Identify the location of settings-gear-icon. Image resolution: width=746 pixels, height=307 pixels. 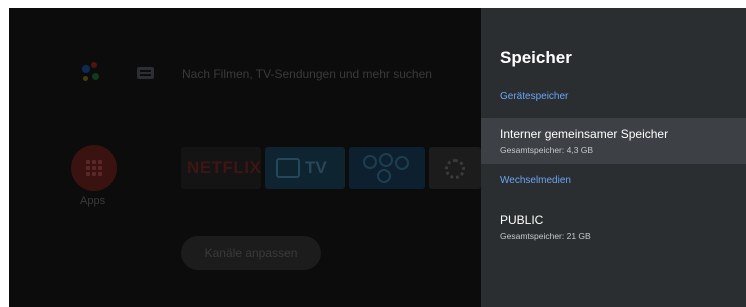
(455, 169).